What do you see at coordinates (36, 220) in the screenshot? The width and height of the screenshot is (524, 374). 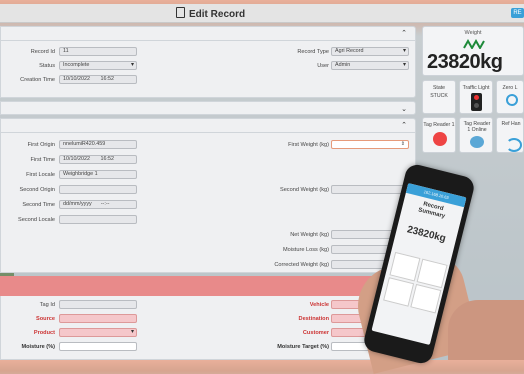 I see `second-locale-label: Second Locale` at bounding box center [36, 220].